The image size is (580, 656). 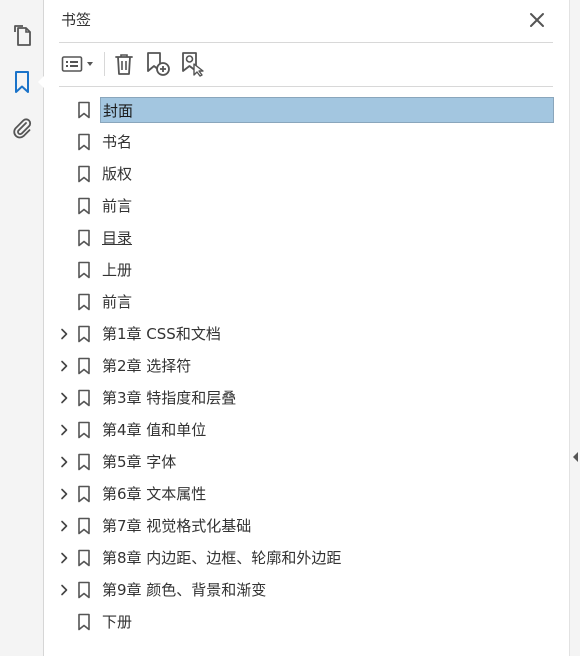 I want to click on bookmark-label: 目录, so click(x=117, y=238).